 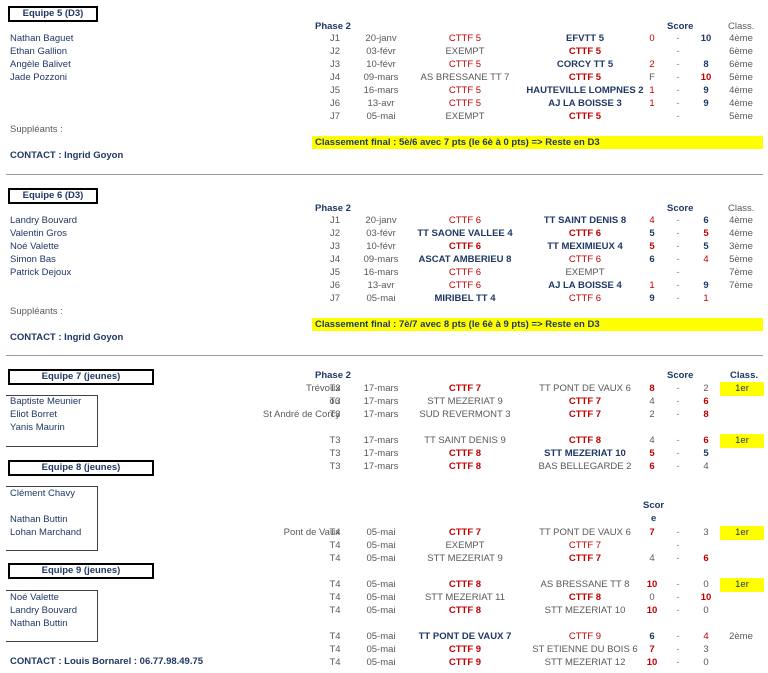 I want to click on match-row: T4 05-mai CTTF 8 STT MEZERIAT 10 10-0, so click(x=384, y=611).